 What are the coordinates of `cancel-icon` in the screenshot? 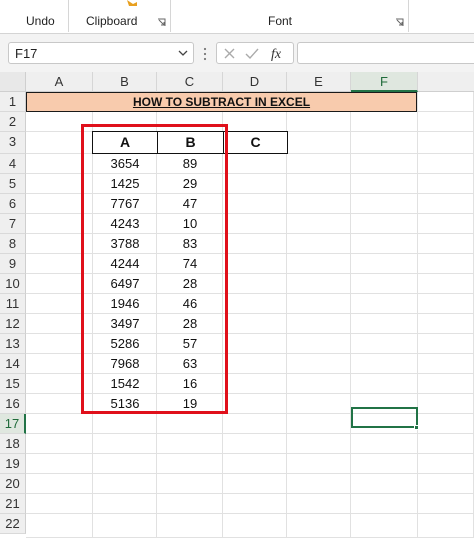 It's located at (229, 53).